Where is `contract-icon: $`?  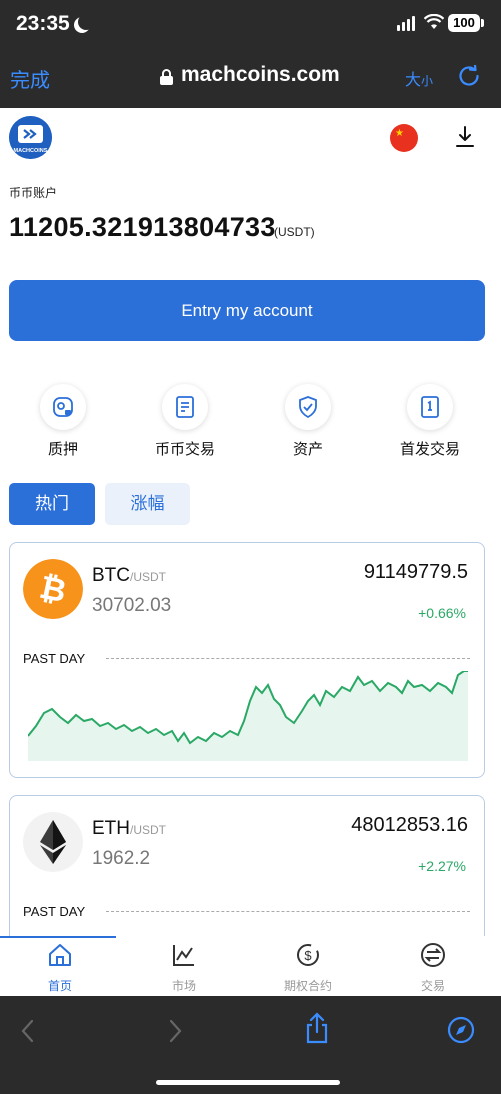 contract-icon: $ is located at coordinates (308, 955).